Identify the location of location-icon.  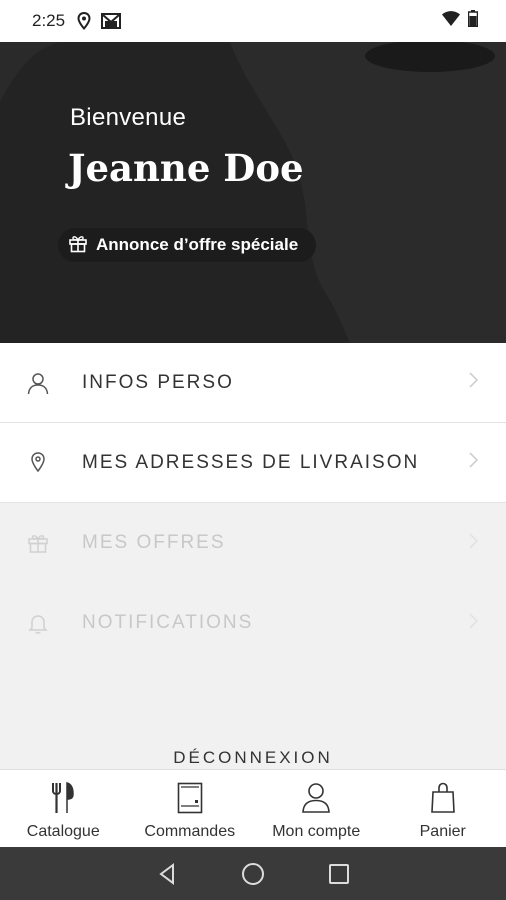
(84, 21).